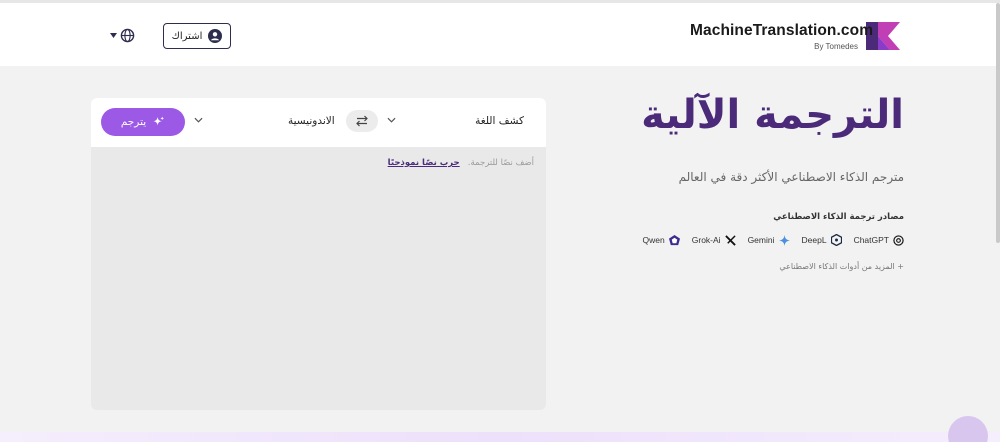 This screenshot has height=442, width=1000. What do you see at coordinates (127, 35) in the screenshot?
I see `globe-icon` at bounding box center [127, 35].